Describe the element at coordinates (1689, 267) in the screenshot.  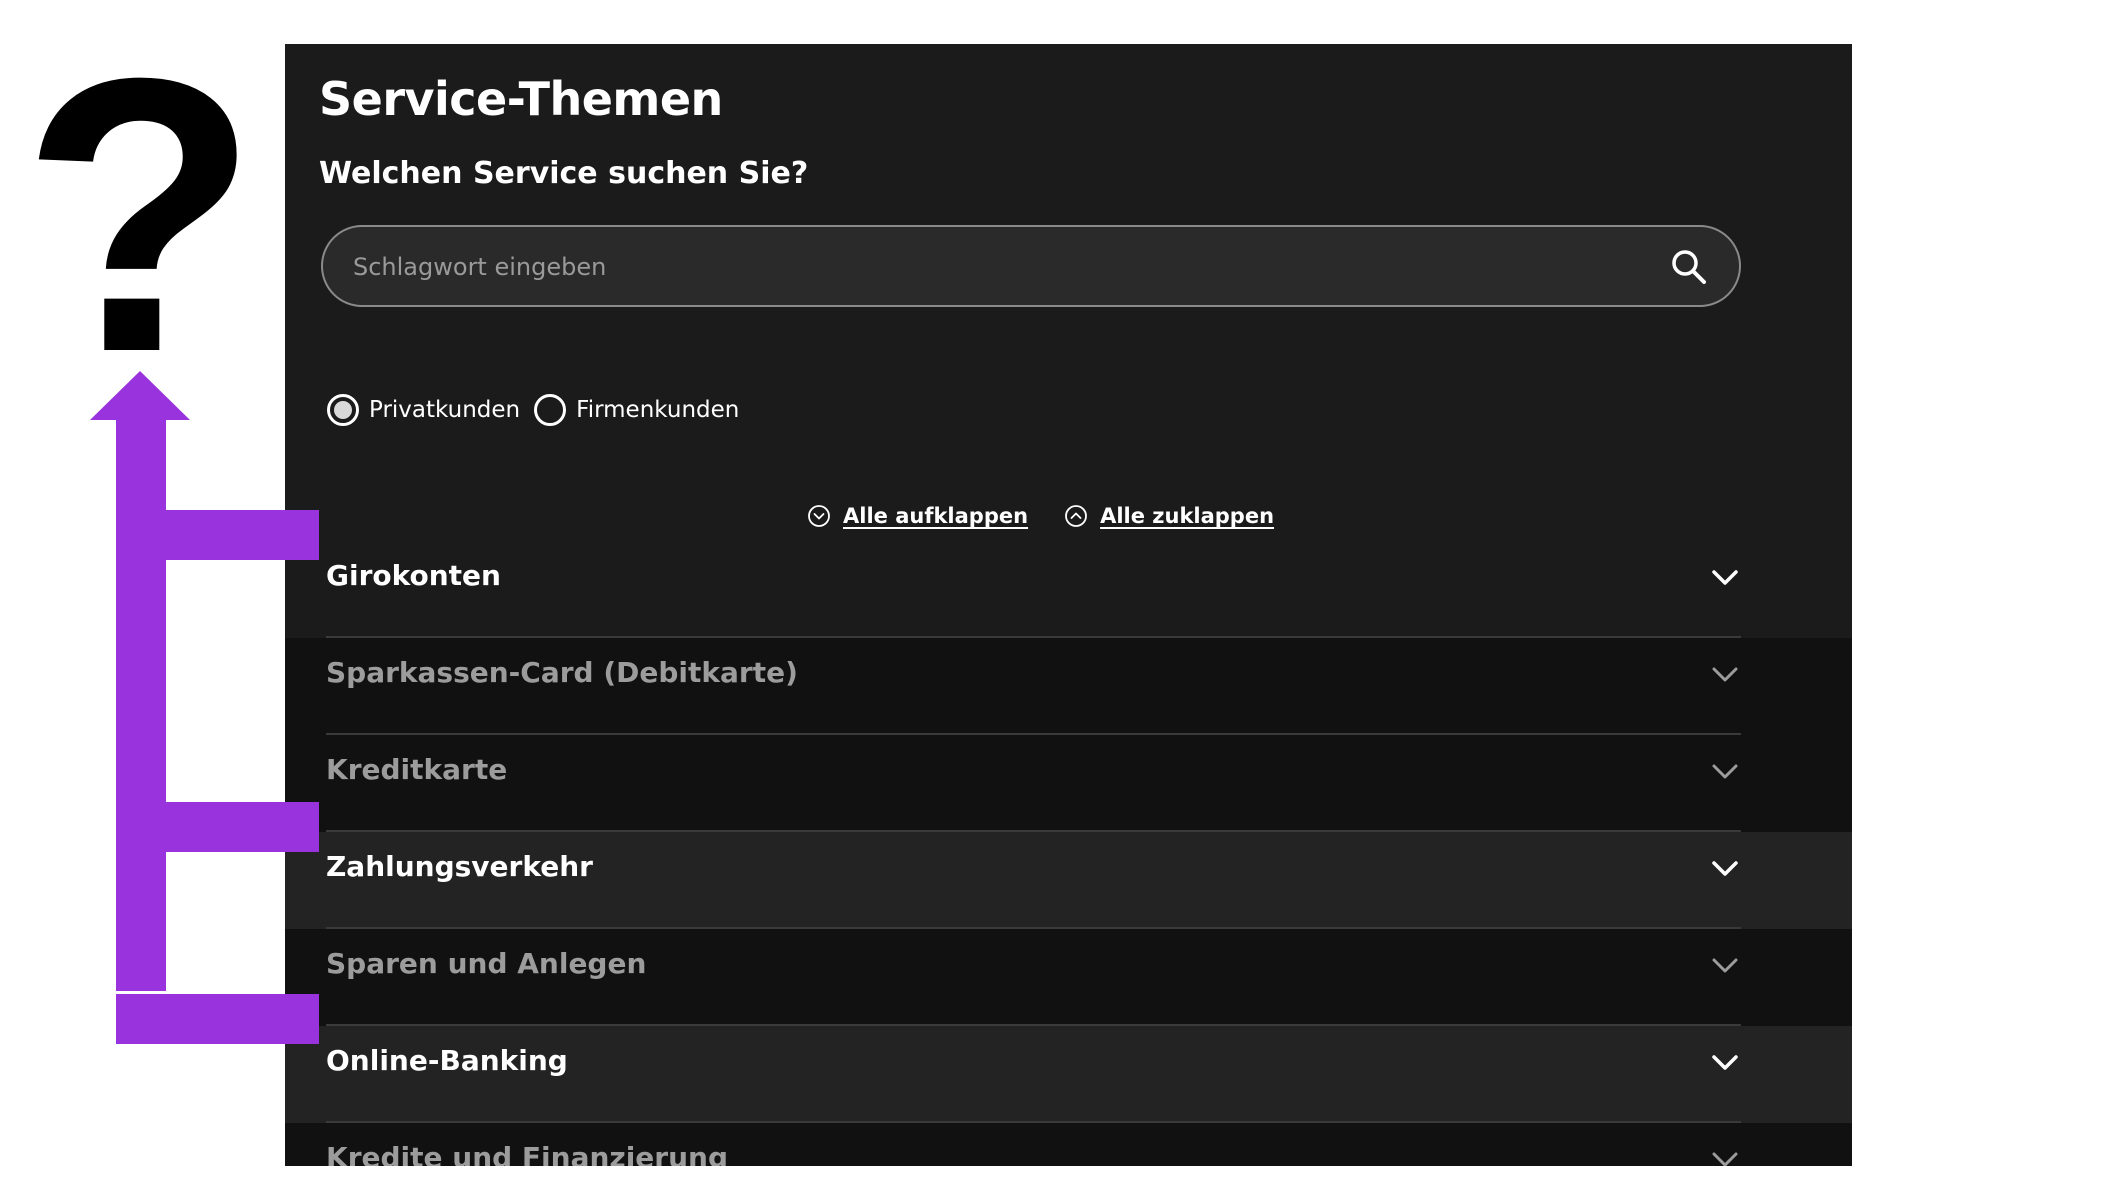
I see `search-icon` at that location.